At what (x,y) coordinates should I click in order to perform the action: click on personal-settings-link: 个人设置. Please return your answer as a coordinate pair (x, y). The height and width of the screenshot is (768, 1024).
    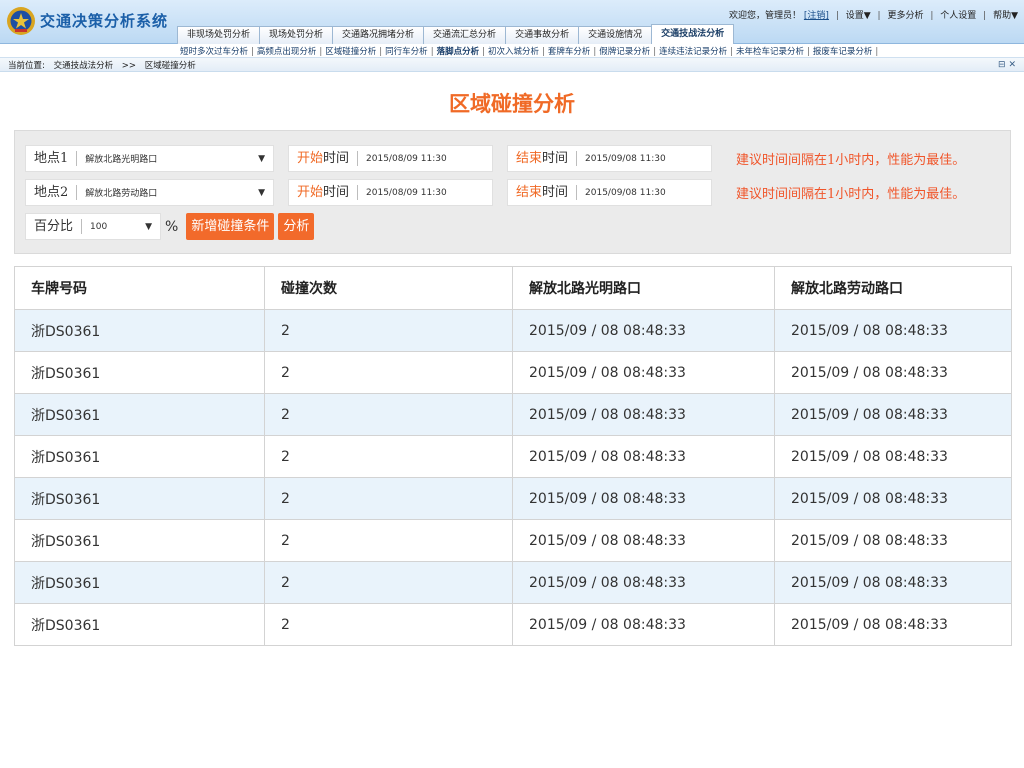
    Looking at the image, I should click on (958, 14).